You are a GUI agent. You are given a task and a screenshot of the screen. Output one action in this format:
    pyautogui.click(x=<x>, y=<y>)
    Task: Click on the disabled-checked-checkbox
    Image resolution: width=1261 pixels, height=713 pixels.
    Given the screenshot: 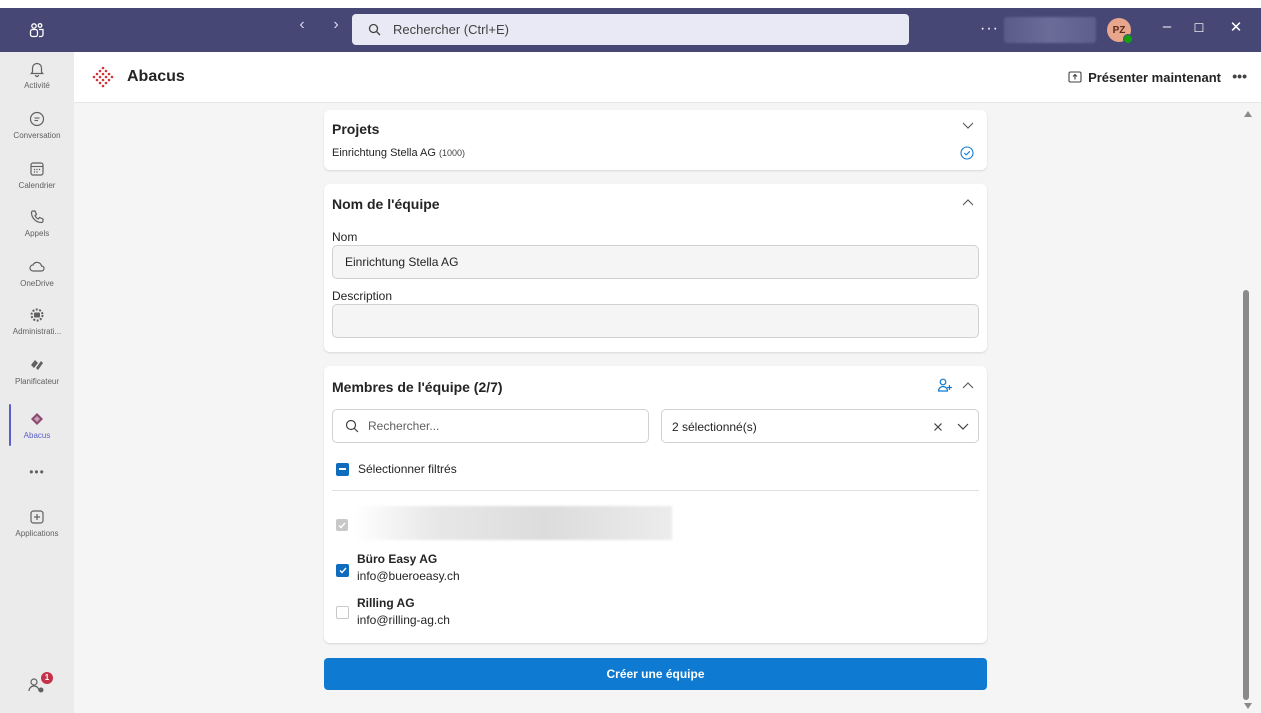 What is the action you would take?
    pyautogui.click(x=342, y=525)
    